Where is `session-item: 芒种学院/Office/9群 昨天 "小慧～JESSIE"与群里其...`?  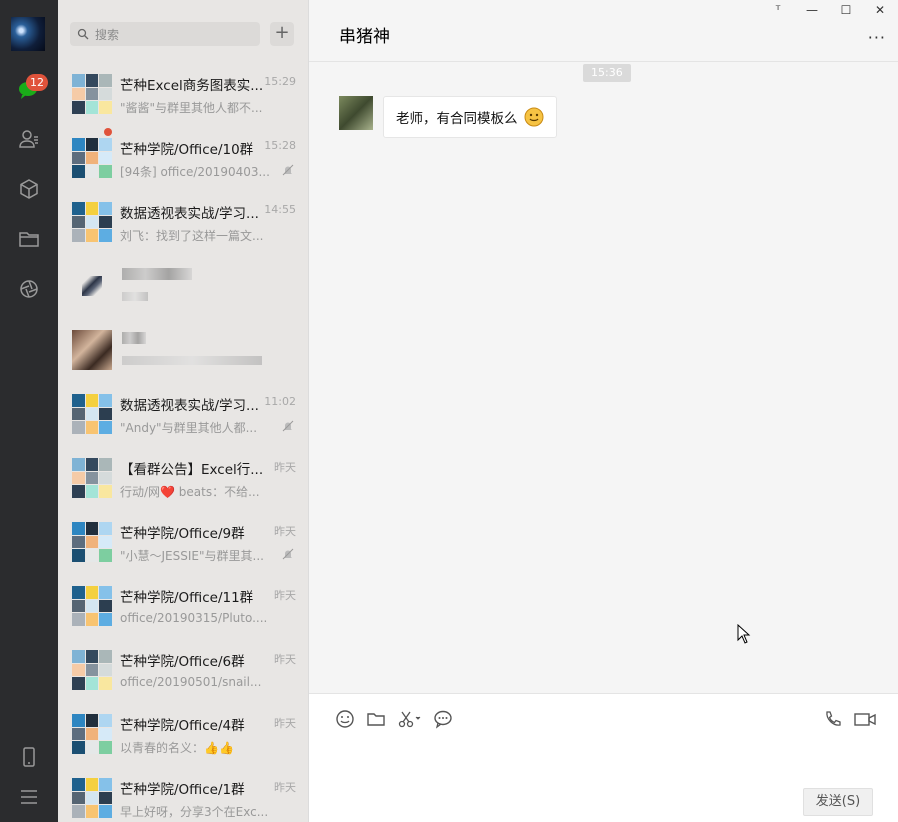 session-item: 芒种学院/Office/9群 昨天 "小慧～JESSIE"与群里其... is located at coordinates (183, 542).